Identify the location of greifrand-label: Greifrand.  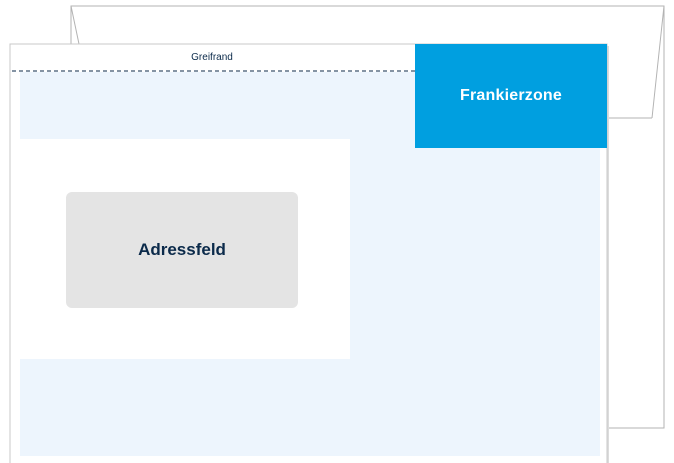
(212, 57).